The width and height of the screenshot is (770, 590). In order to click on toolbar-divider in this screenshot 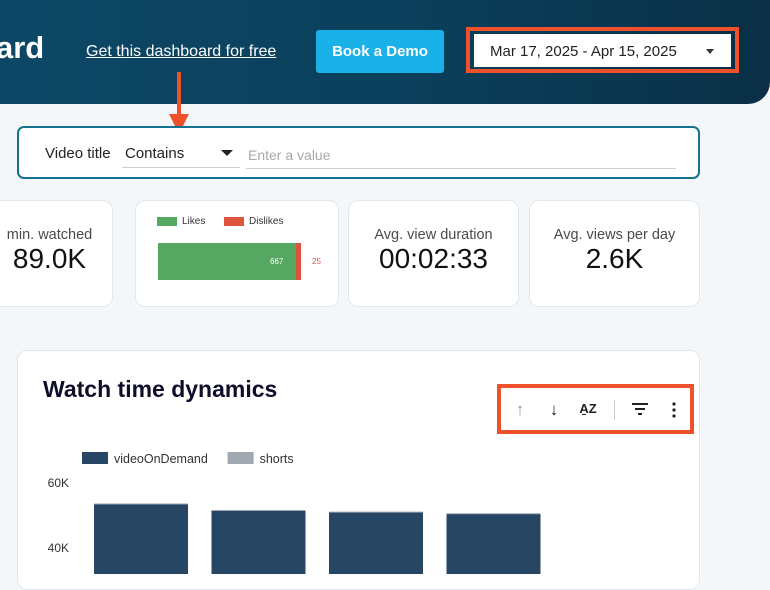, I will do `click(614, 410)`.